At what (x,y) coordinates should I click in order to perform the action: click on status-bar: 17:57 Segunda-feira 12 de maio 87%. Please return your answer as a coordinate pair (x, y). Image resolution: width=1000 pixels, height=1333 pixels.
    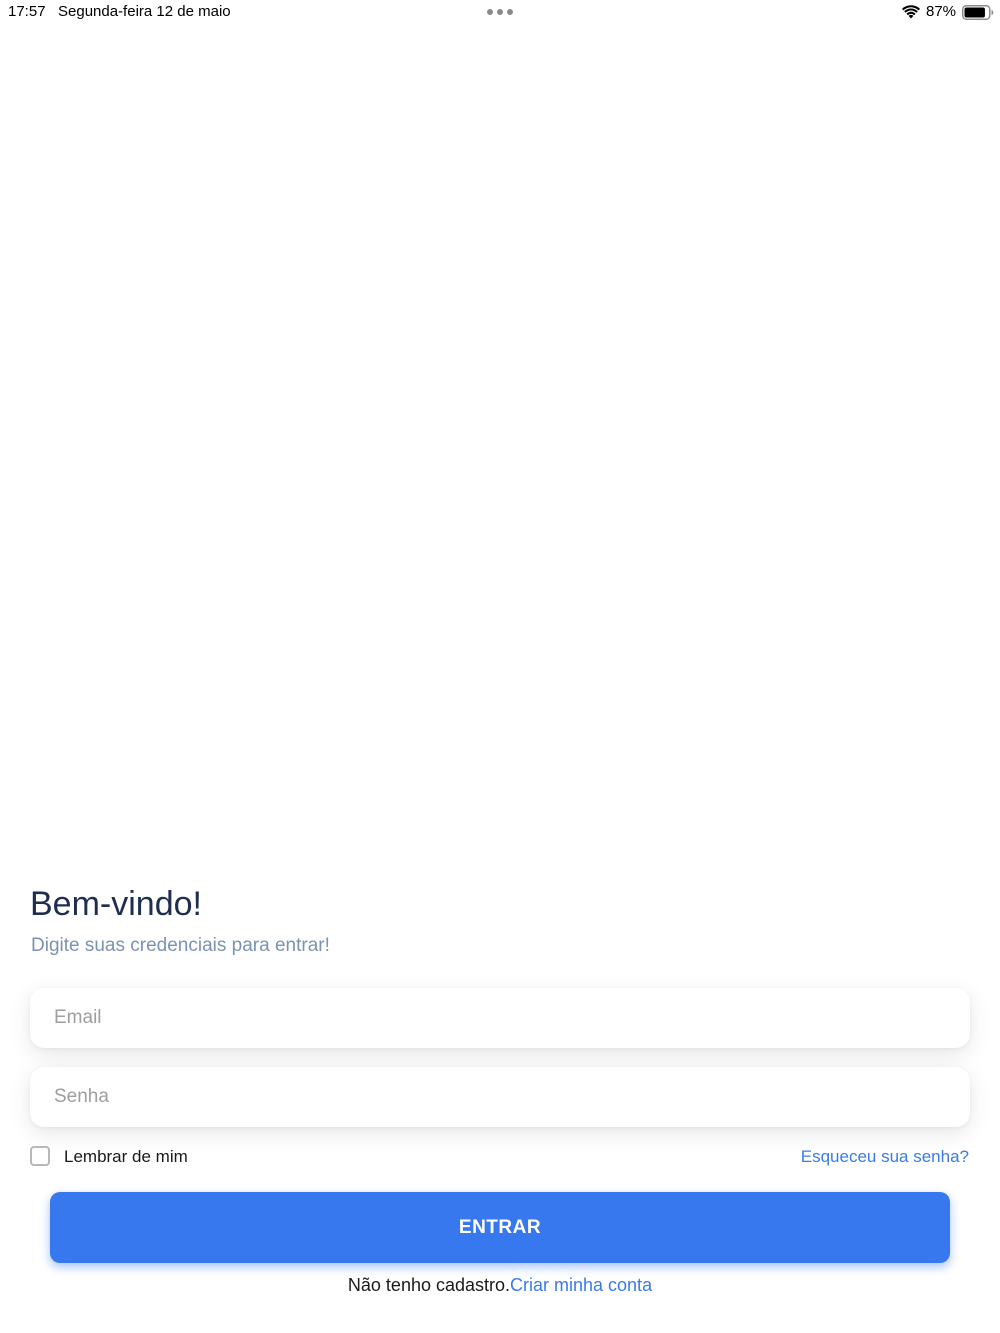
    Looking at the image, I should click on (500, 13).